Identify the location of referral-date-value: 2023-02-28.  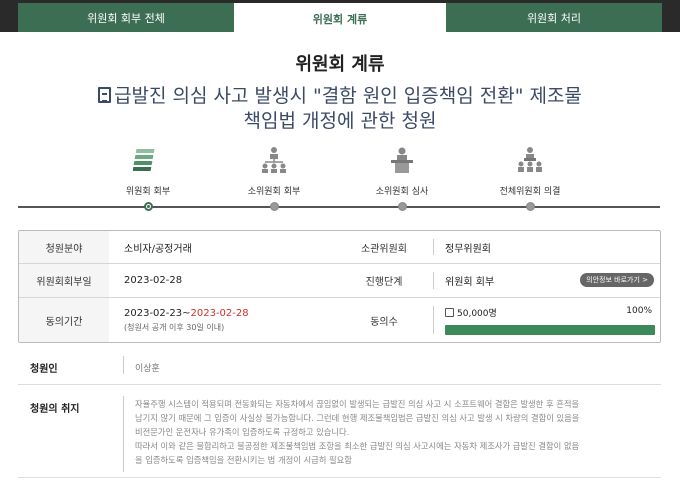
(153, 280).